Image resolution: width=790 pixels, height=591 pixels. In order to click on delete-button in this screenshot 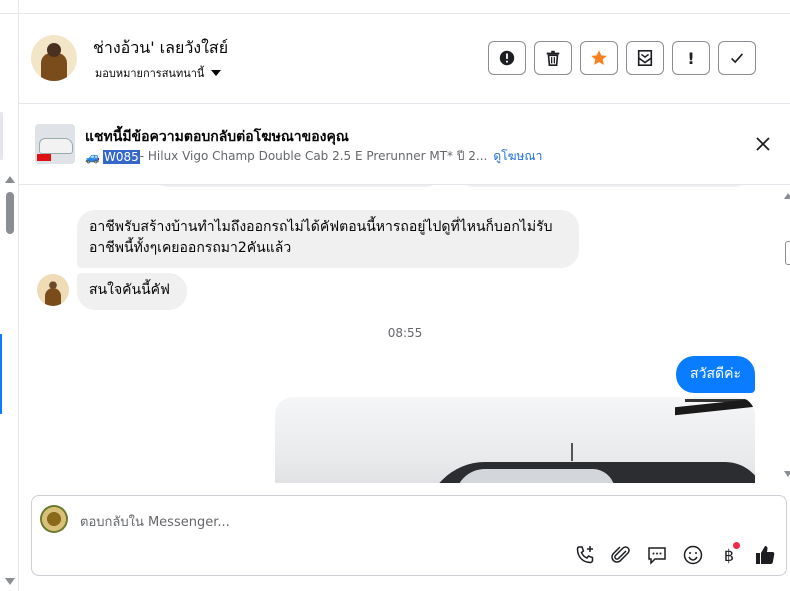, I will do `click(553, 58)`.